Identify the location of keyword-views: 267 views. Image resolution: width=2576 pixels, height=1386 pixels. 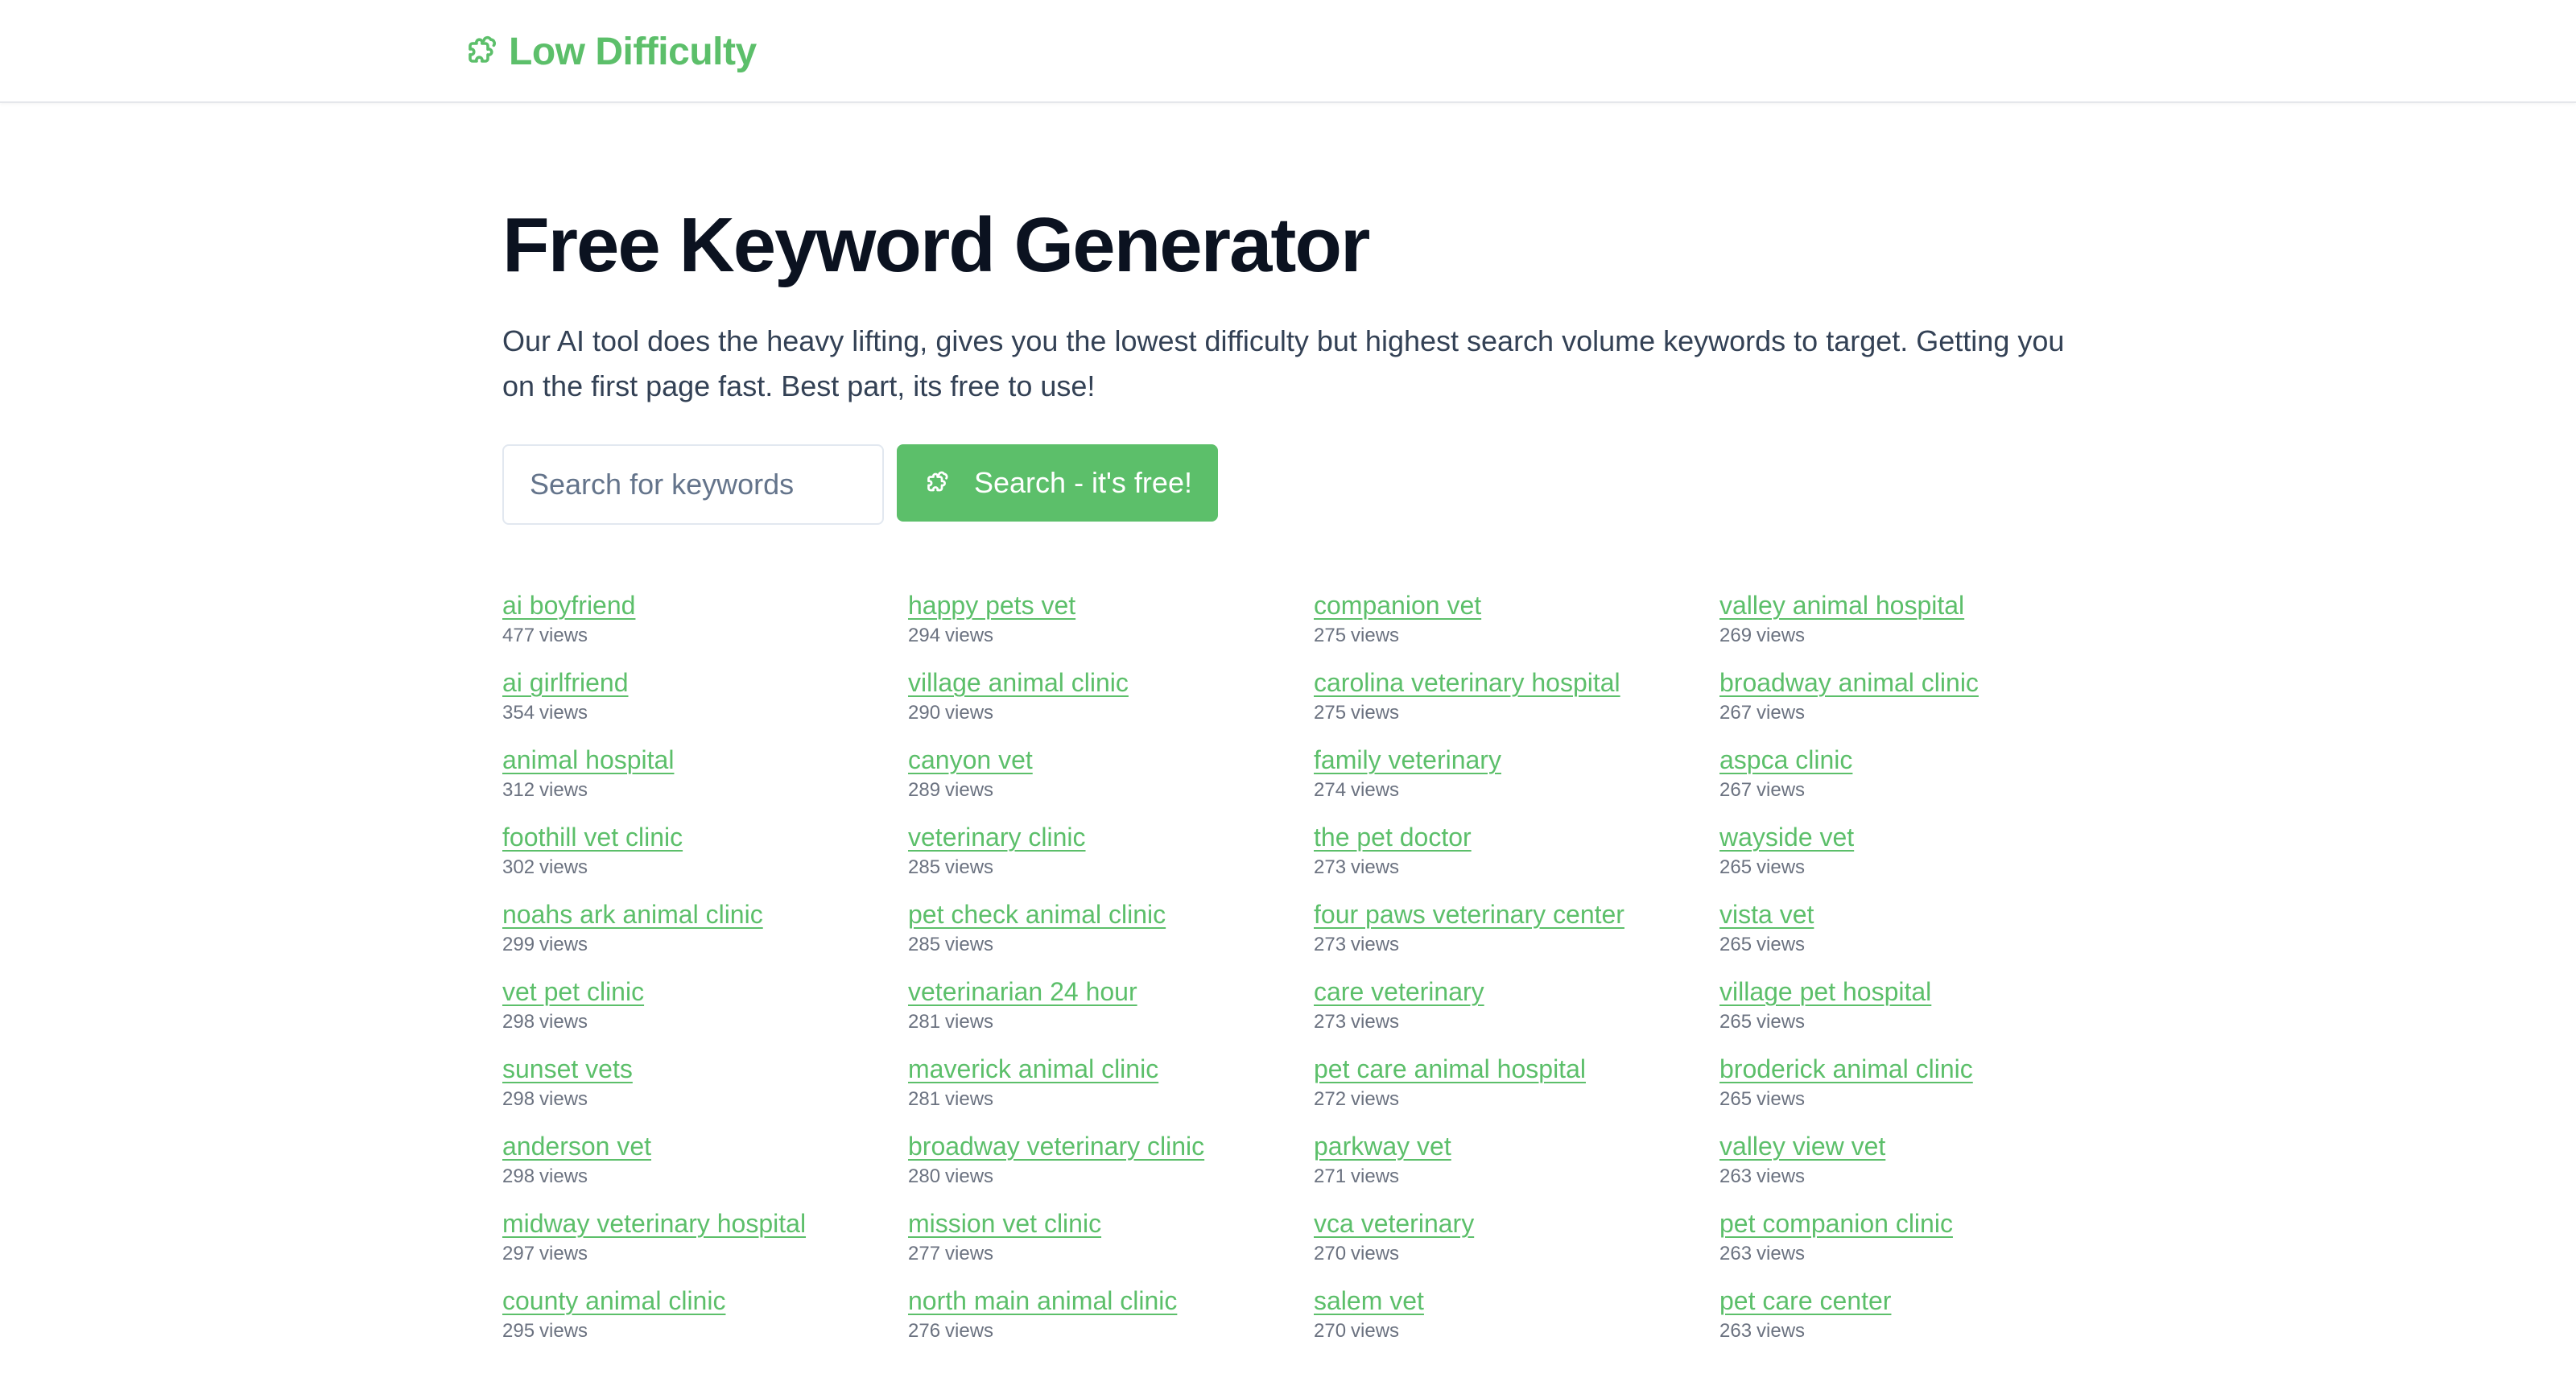
(1922, 713).